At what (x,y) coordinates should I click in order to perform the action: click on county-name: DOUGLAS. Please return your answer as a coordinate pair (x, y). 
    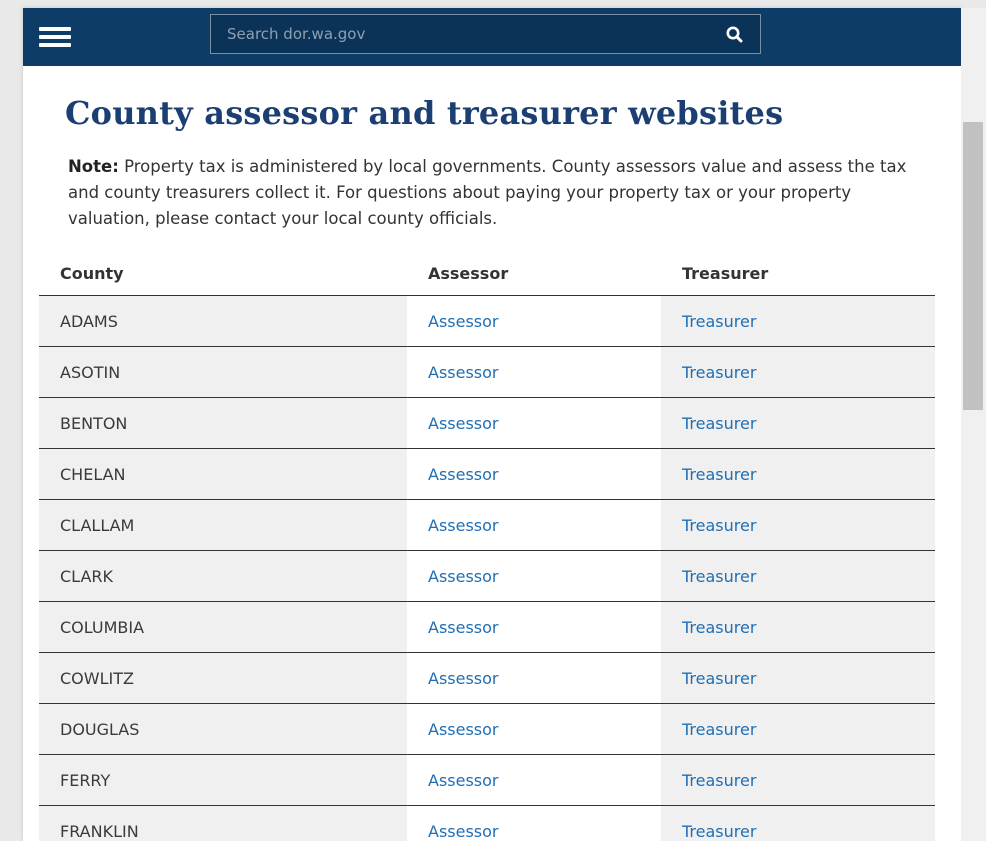
    Looking at the image, I should click on (223, 729).